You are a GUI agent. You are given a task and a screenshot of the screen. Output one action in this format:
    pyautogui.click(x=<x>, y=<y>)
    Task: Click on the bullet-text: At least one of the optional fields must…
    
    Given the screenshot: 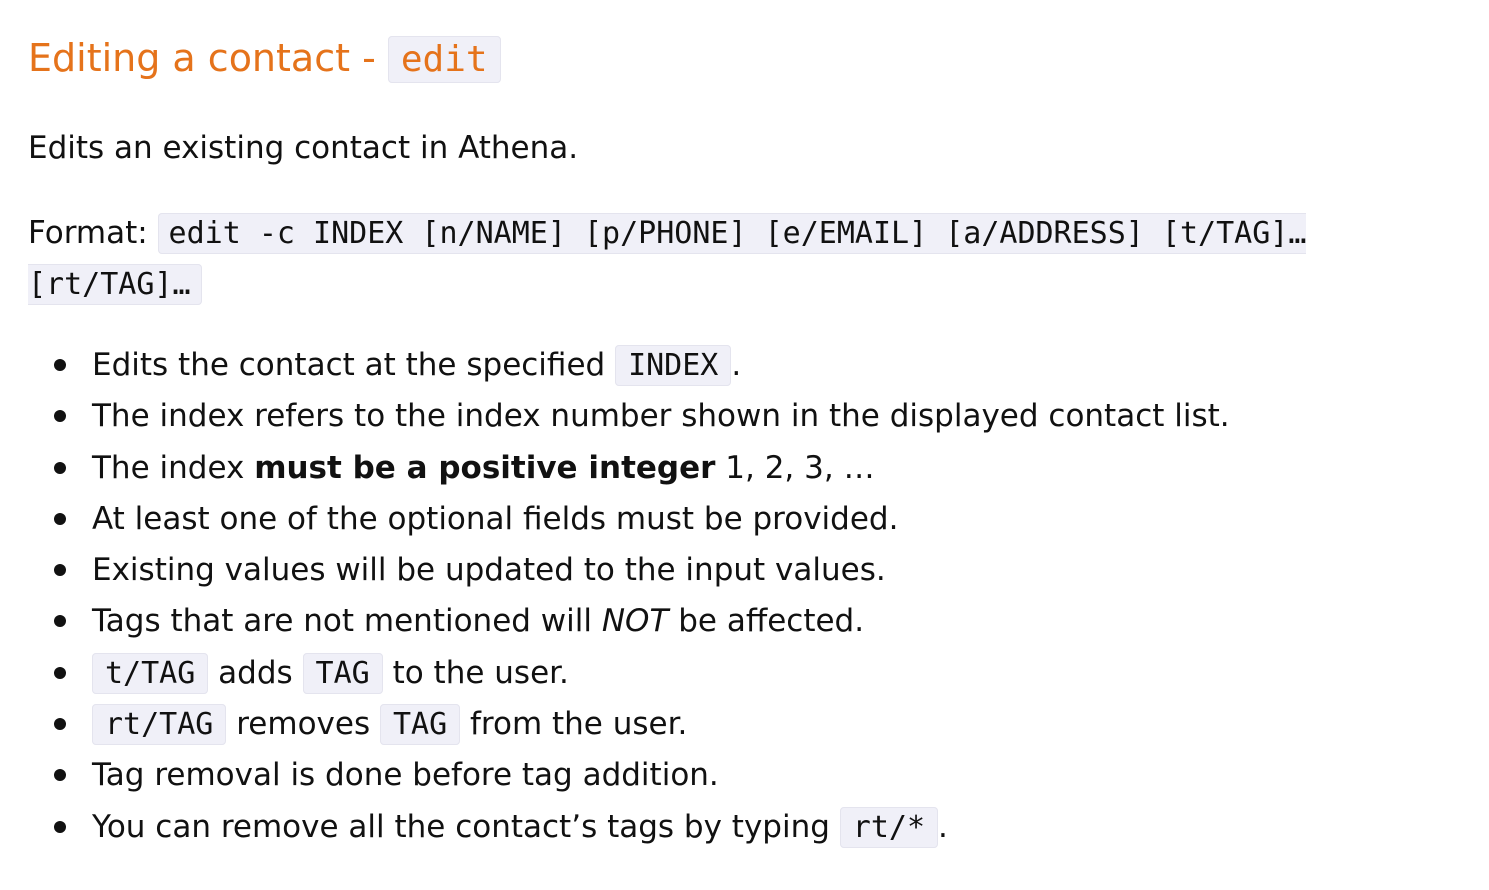 What is the action you would take?
    pyautogui.click(x=495, y=518)
    